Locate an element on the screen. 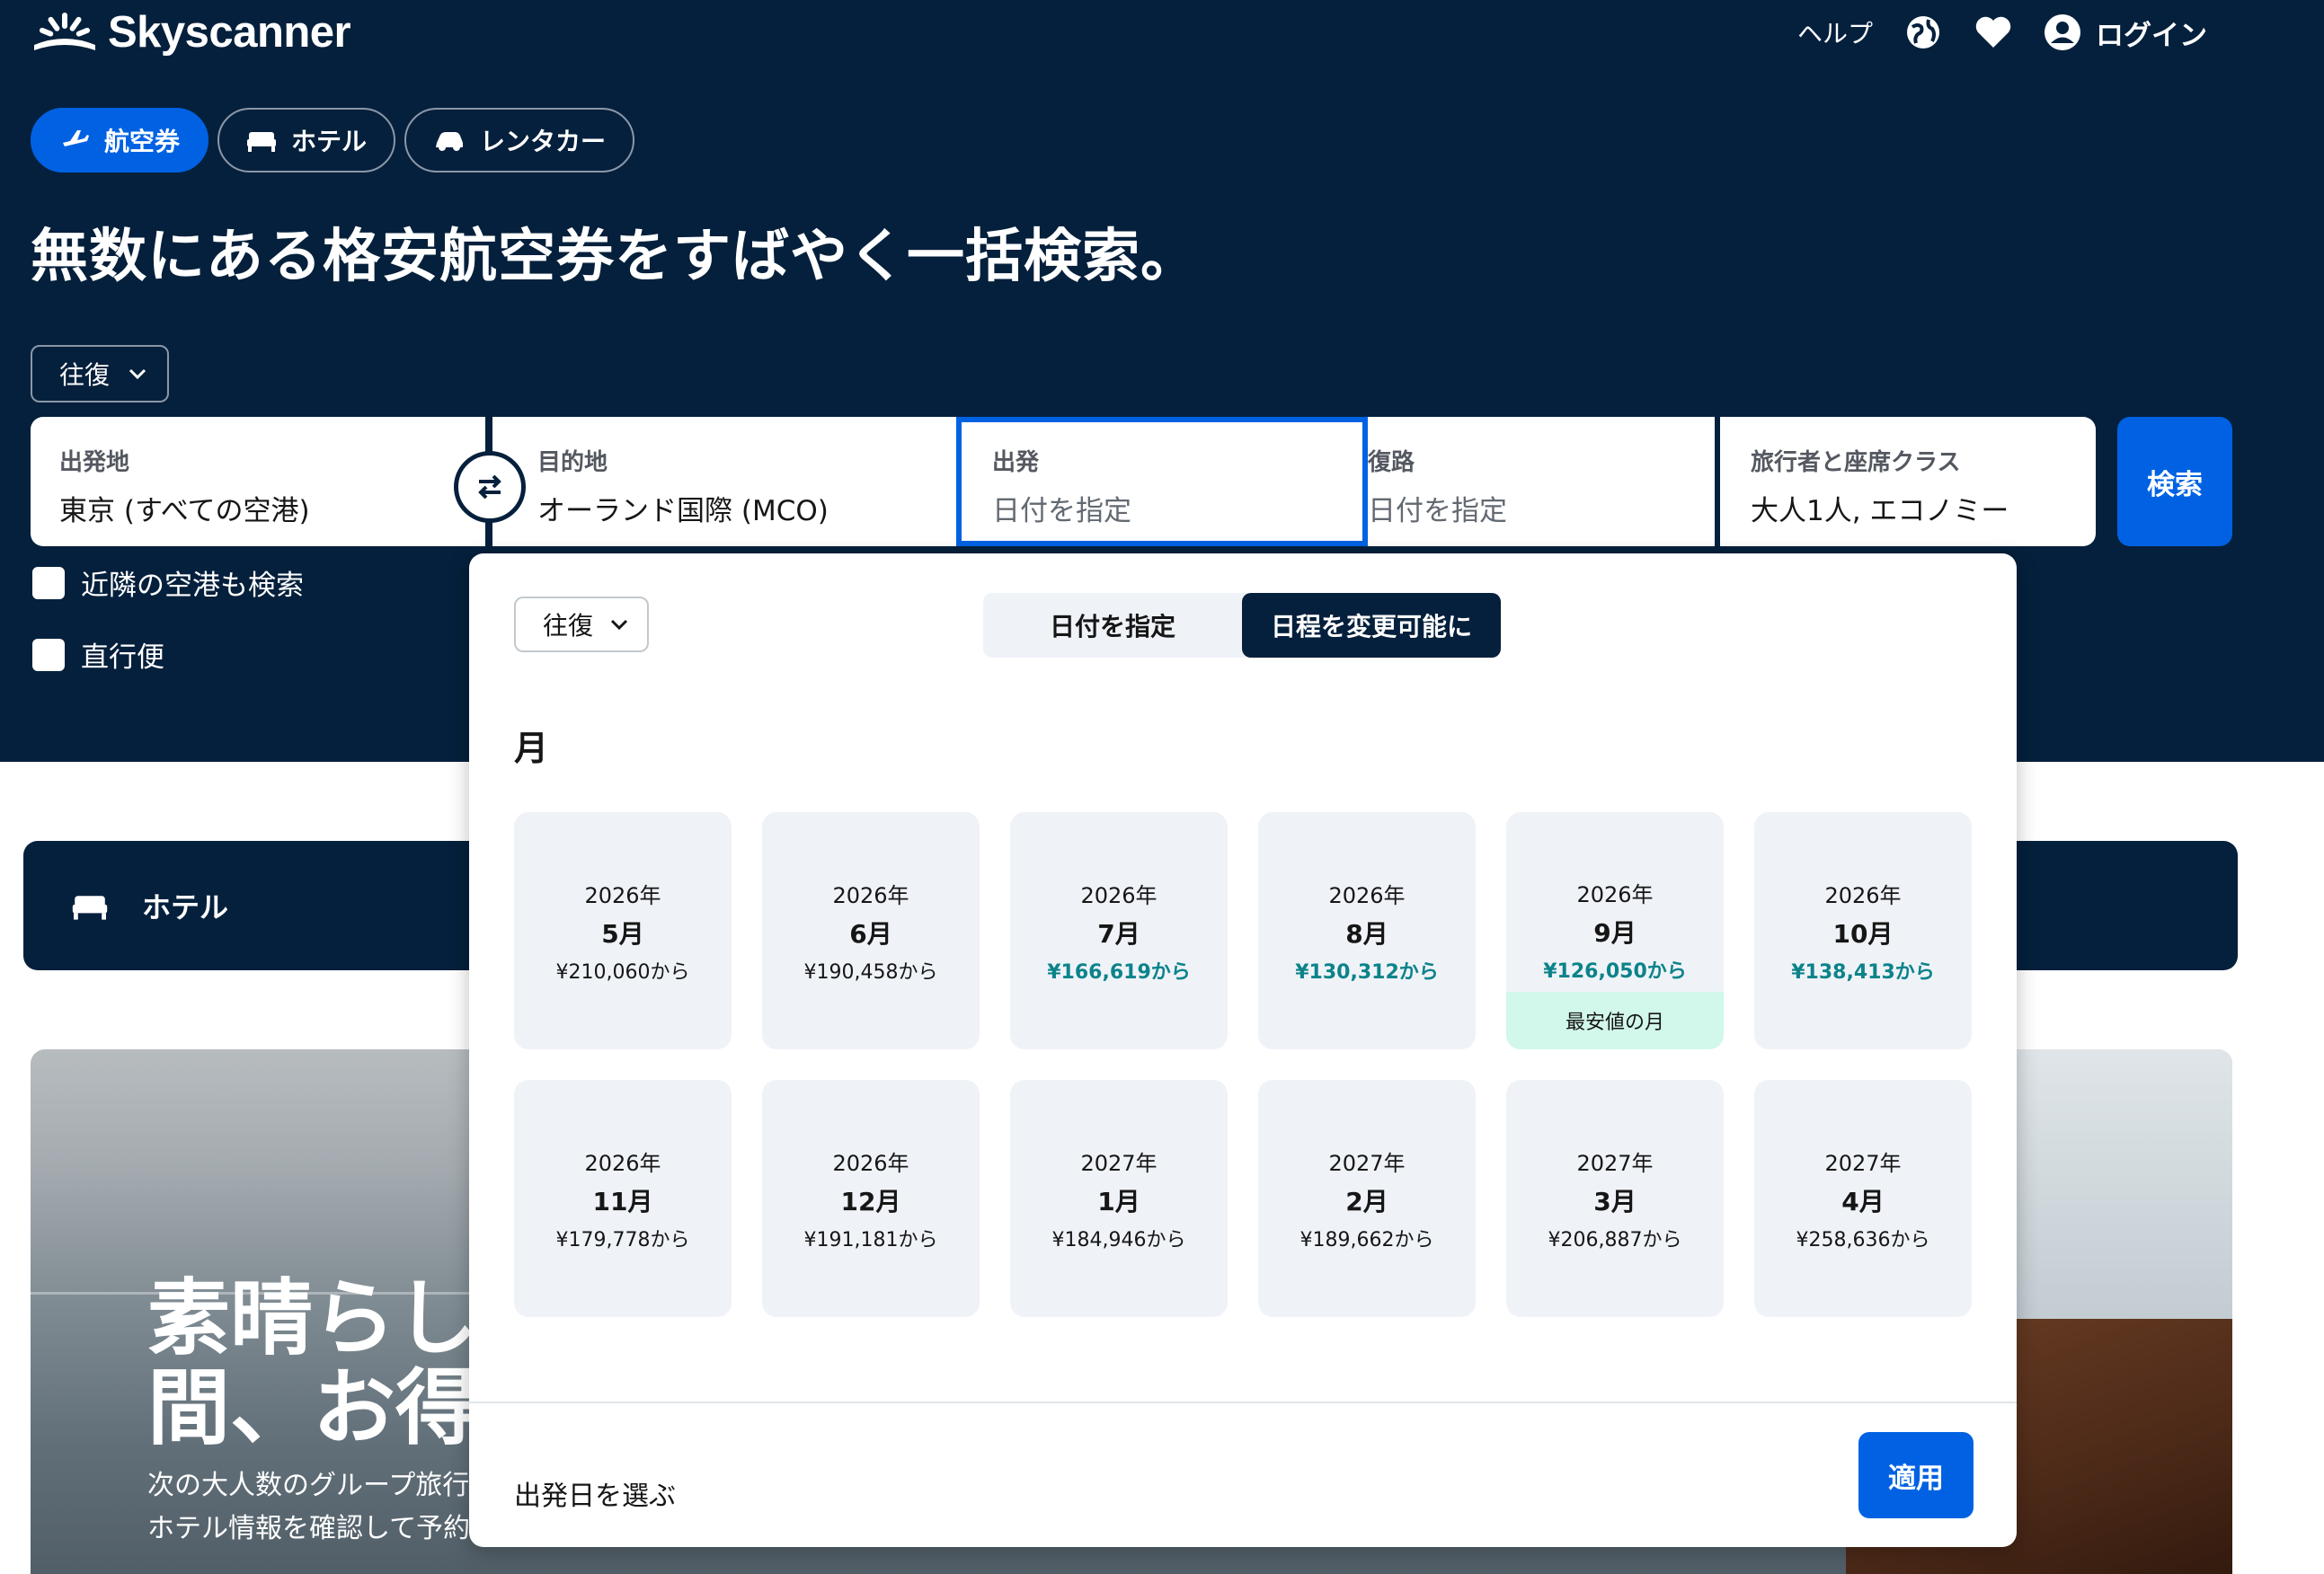 This screenshot has height=1574, width=2324. month-card-price: ¥130,312から is located at coordinates (1367, 972).